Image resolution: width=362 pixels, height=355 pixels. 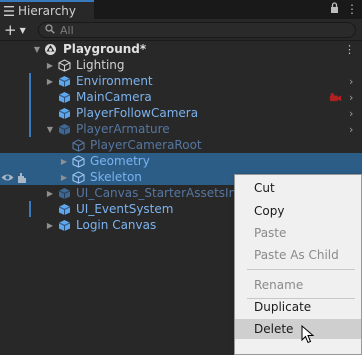 What do you see at coordinates (301, 269) in the screenshot?
I see `menu-separator` at bounding box center [301, 269].